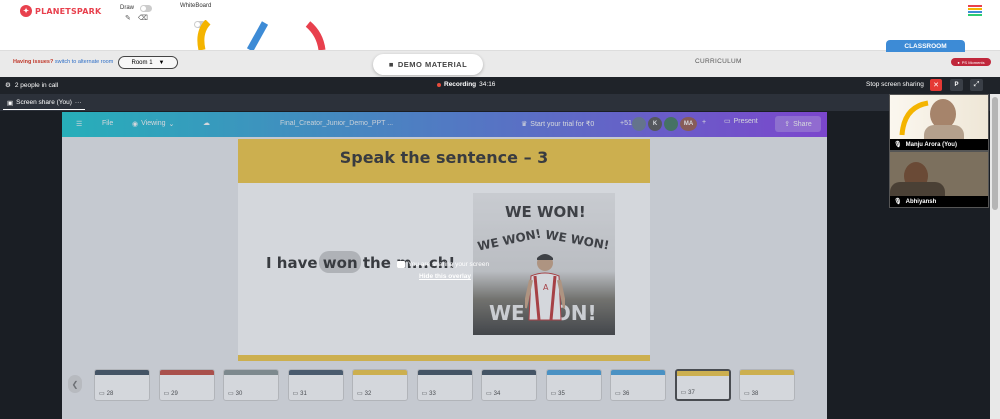 The height and width of the screenshot is (419, 1000). I want to click on tab-screen-share-label: Screen share (You), so click(44, 102).